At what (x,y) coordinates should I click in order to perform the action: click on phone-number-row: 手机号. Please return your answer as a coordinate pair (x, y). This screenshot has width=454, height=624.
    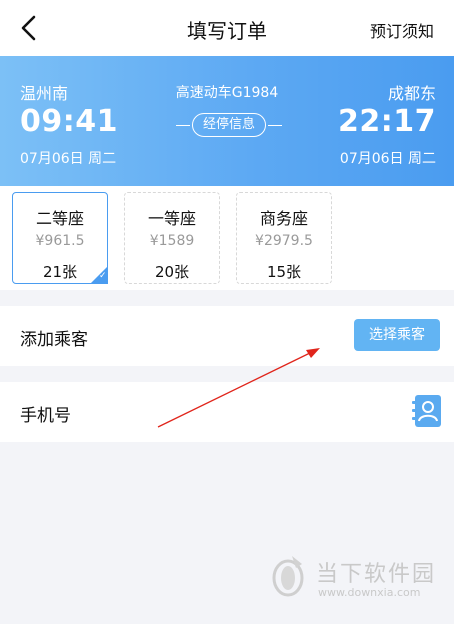
    Looking at the image, I should click on (227, 412).